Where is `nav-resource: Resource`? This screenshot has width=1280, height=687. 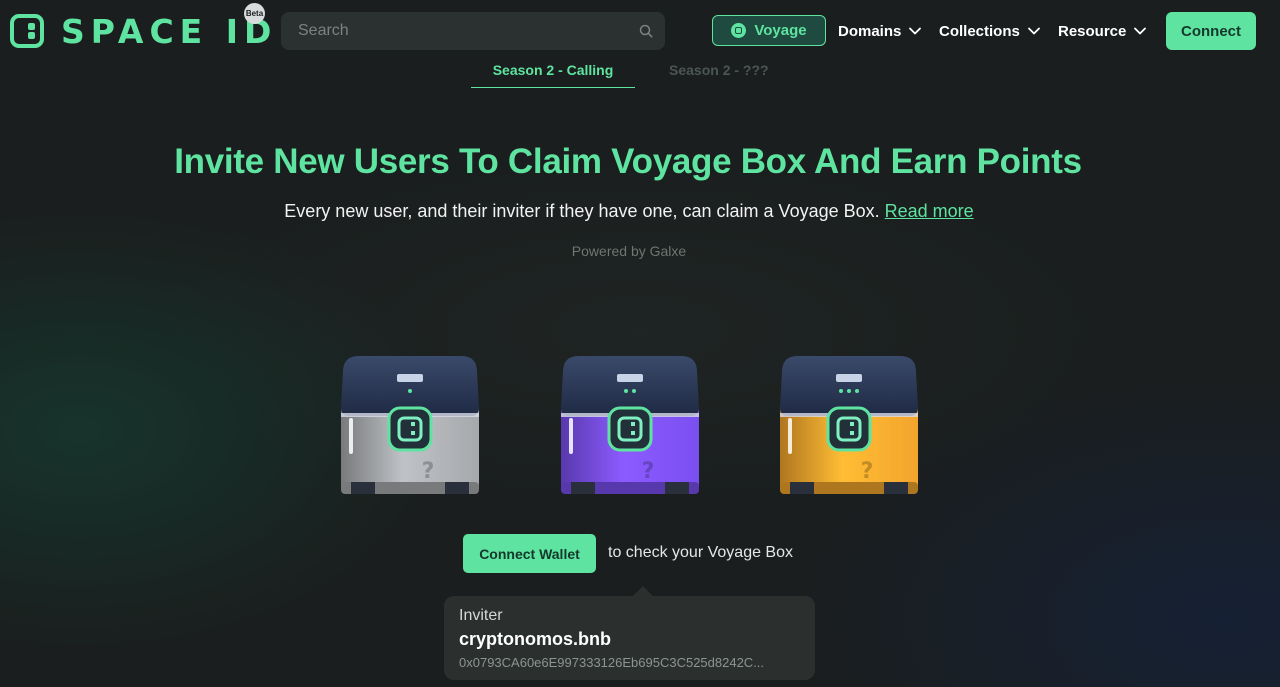
nav-resource: Resource is located at coordinates (1102, 31).